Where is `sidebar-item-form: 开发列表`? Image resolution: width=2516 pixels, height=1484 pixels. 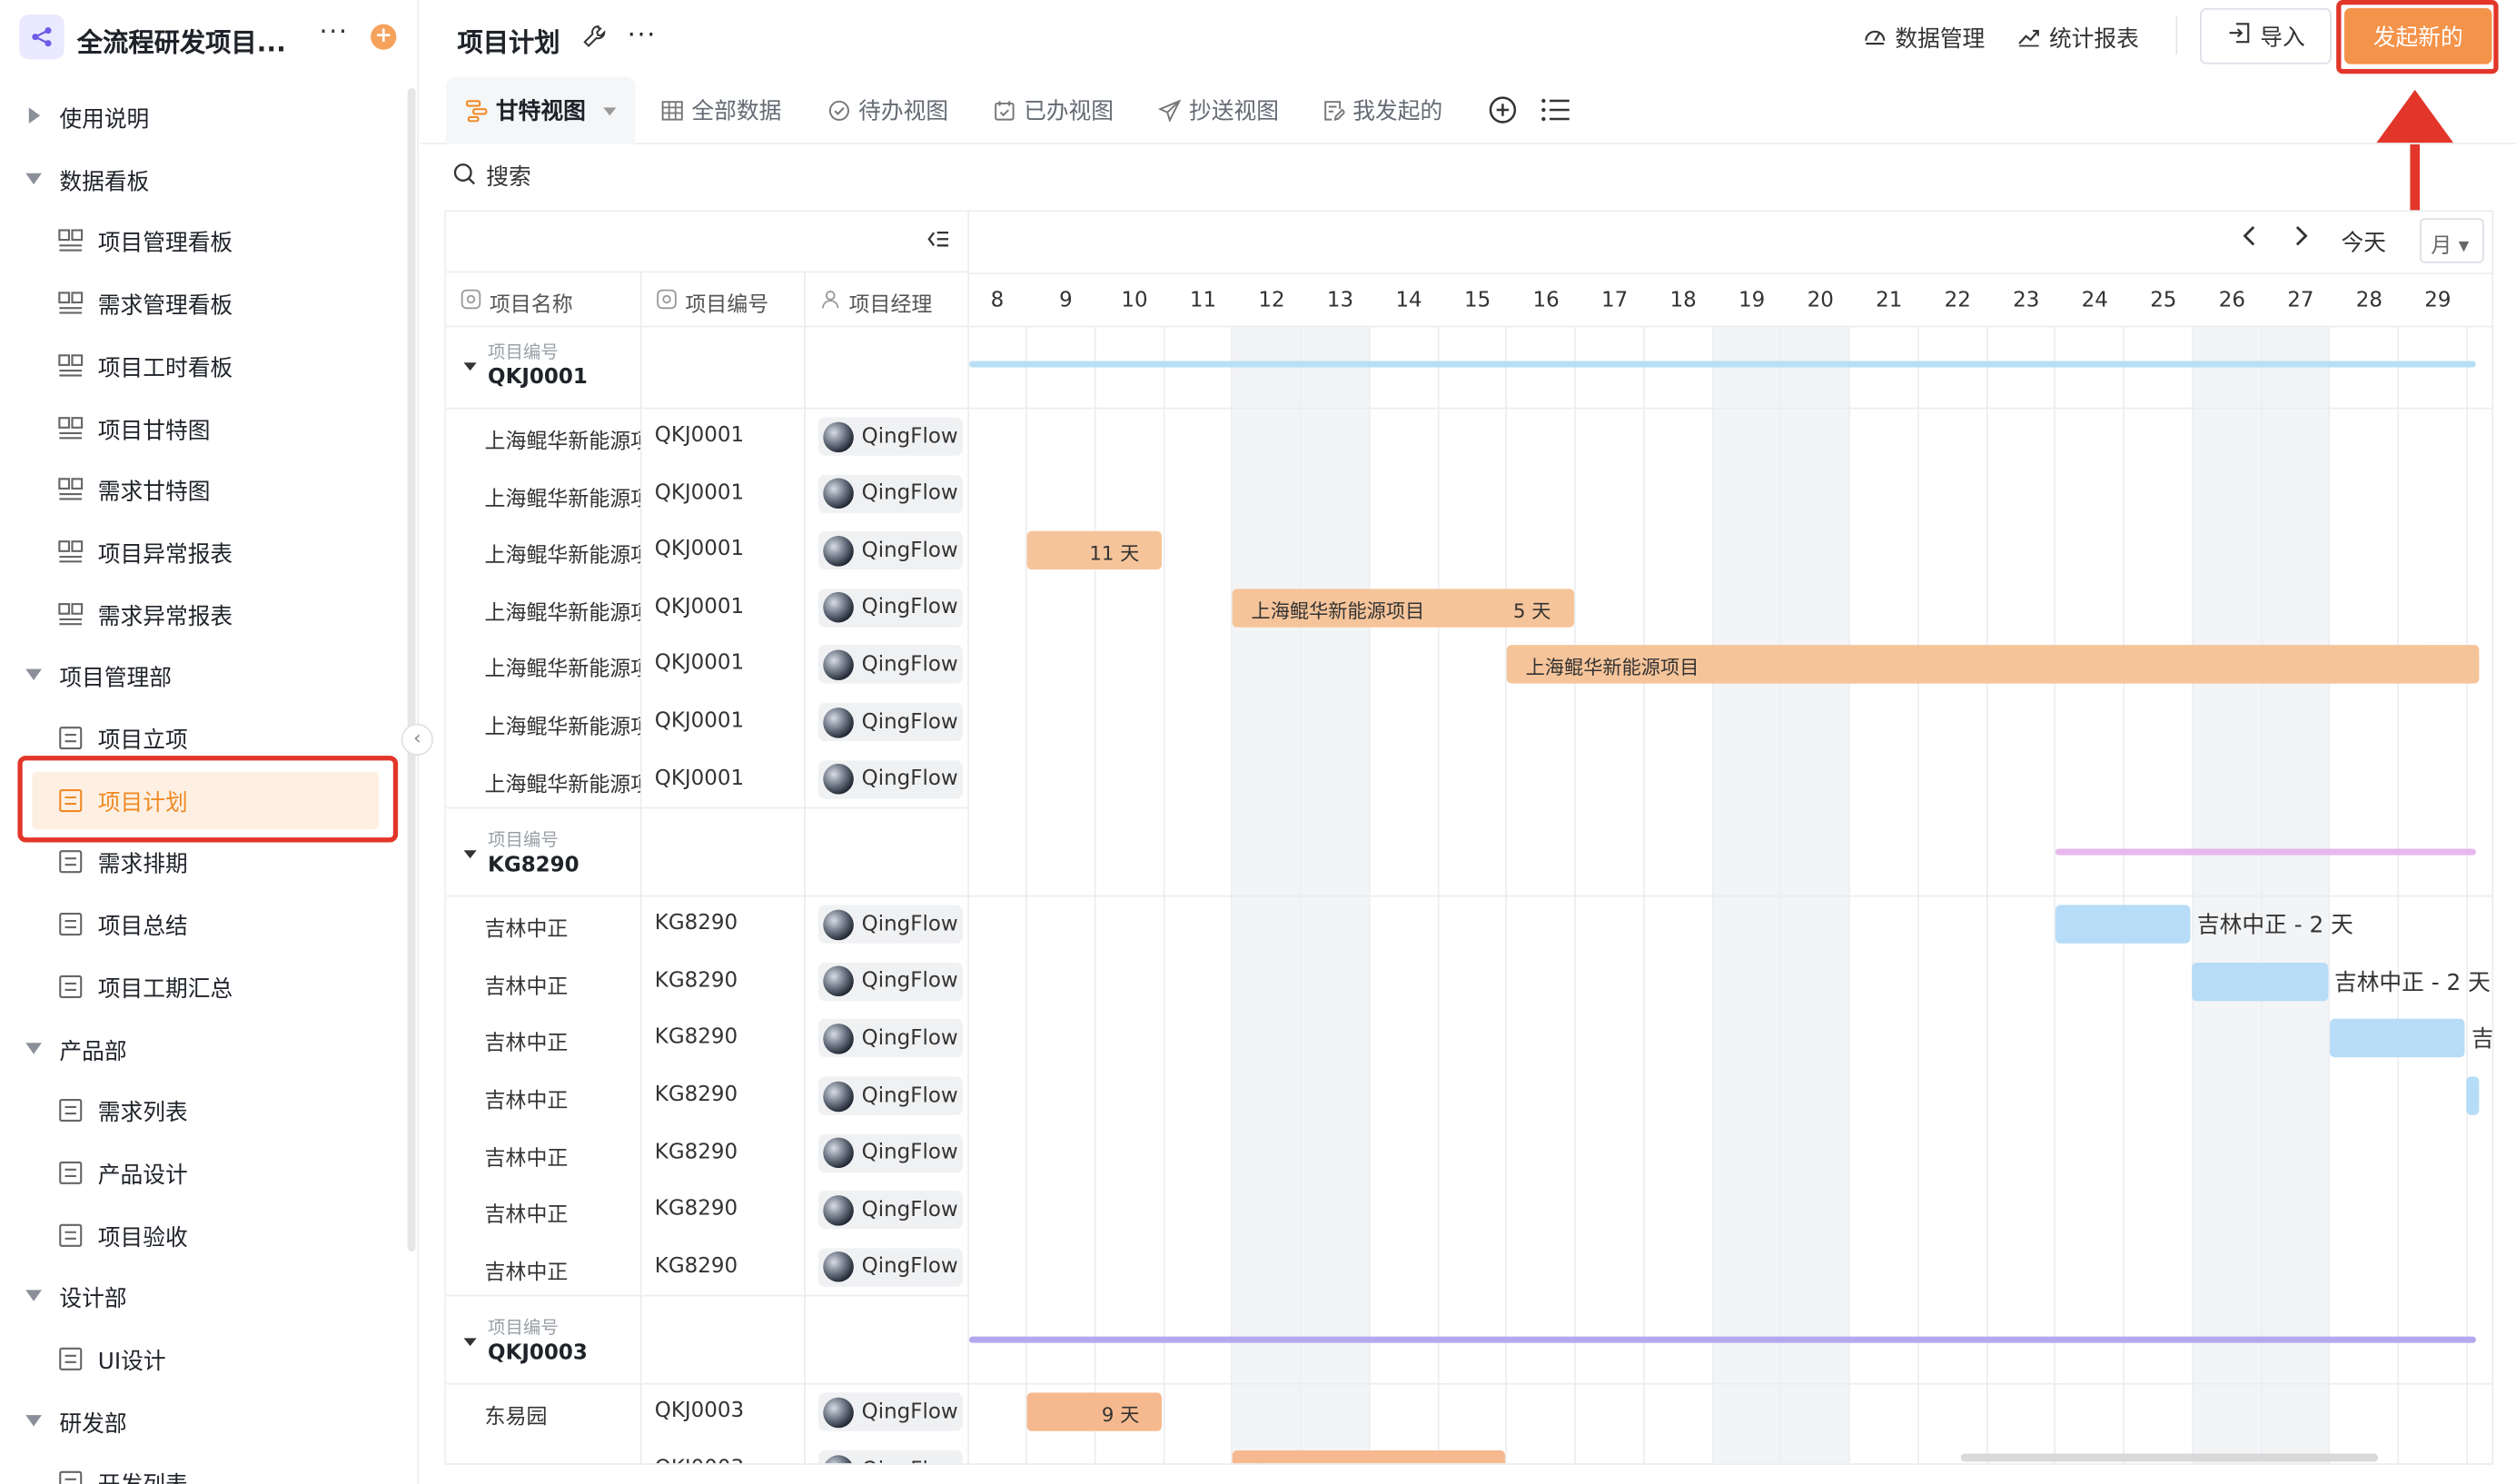
sidebar-item-form: 开发列表 is located at coordinates (200, 1469).